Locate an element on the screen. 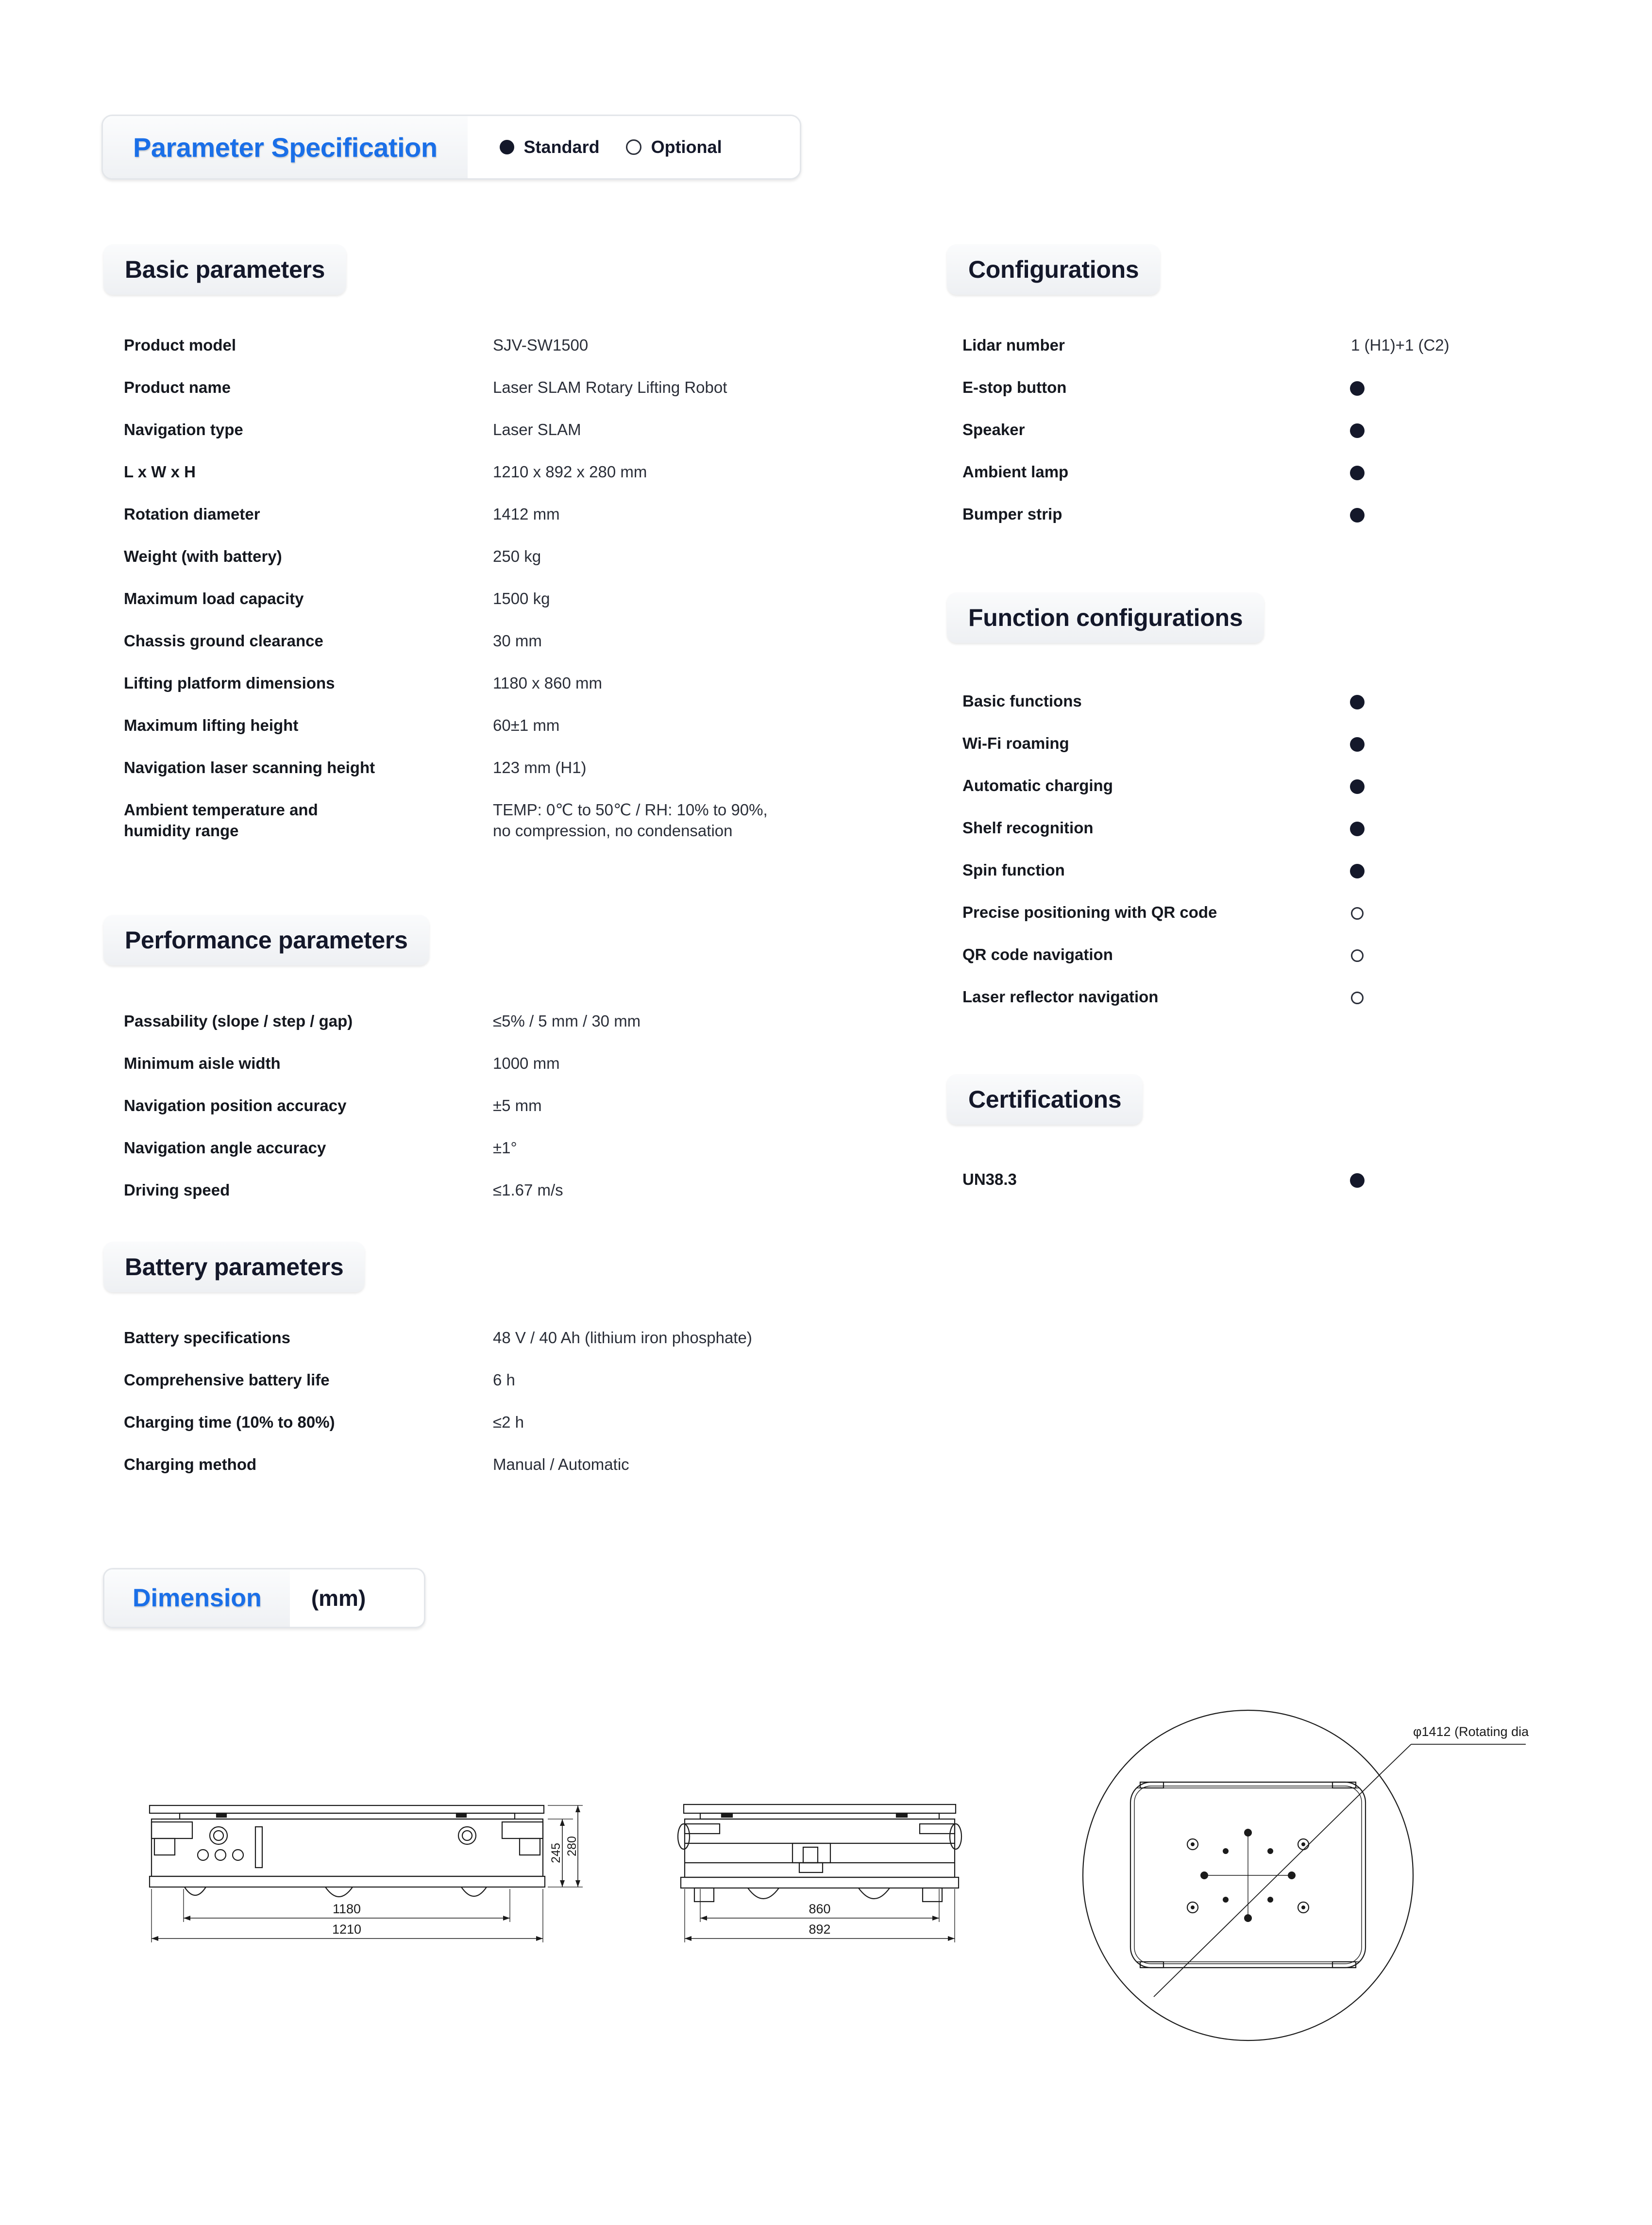 This screenshot has width=1652, height=2225. row-value: 1 (H1)+1 (C2) is located at coordinates (1400, 345).